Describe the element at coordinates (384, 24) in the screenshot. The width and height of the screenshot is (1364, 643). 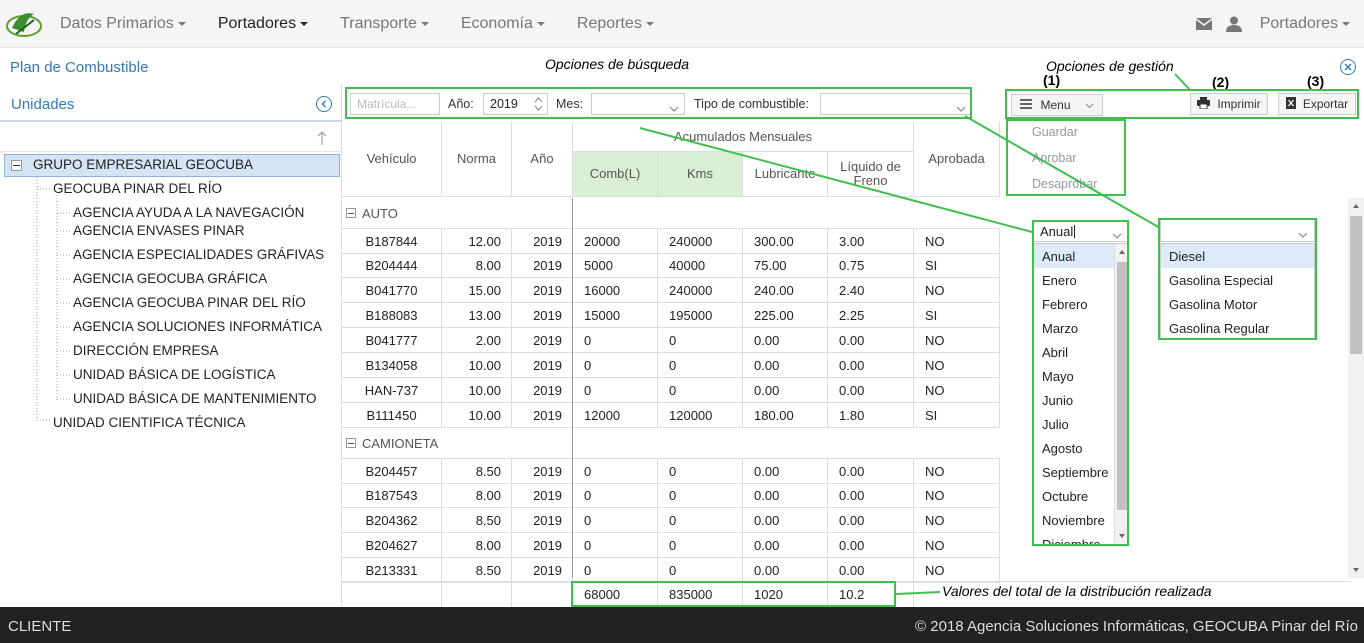
I see `menu-transporte: Transporte` at that location.